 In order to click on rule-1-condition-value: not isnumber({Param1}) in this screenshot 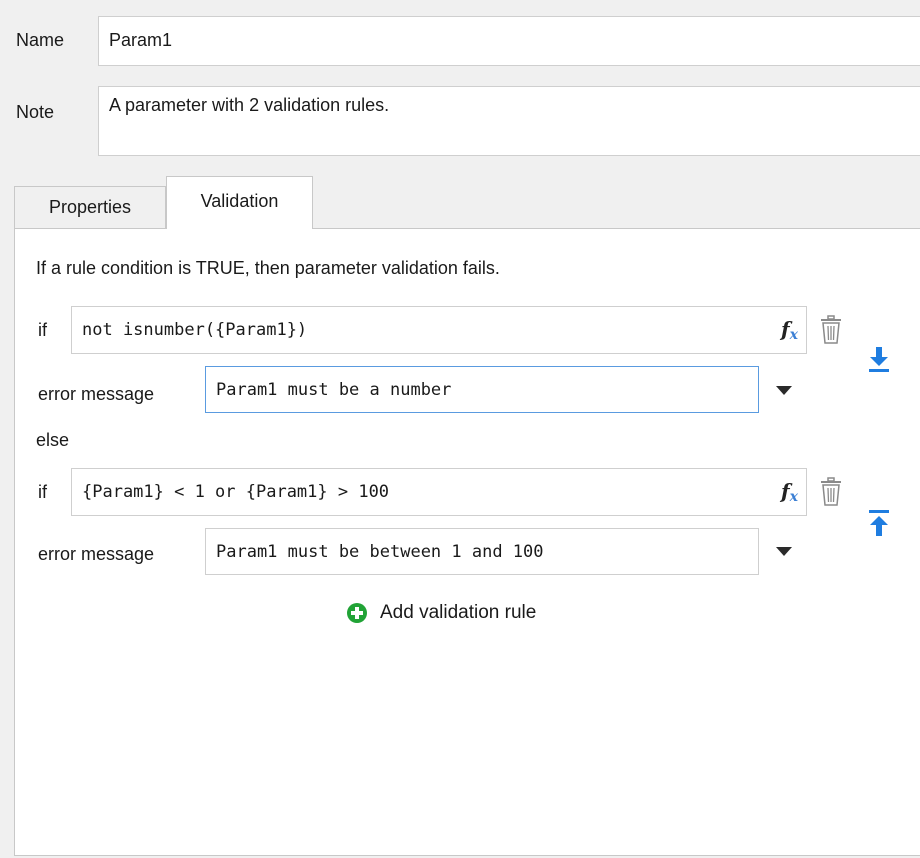, I will do `click(195, 330)`.